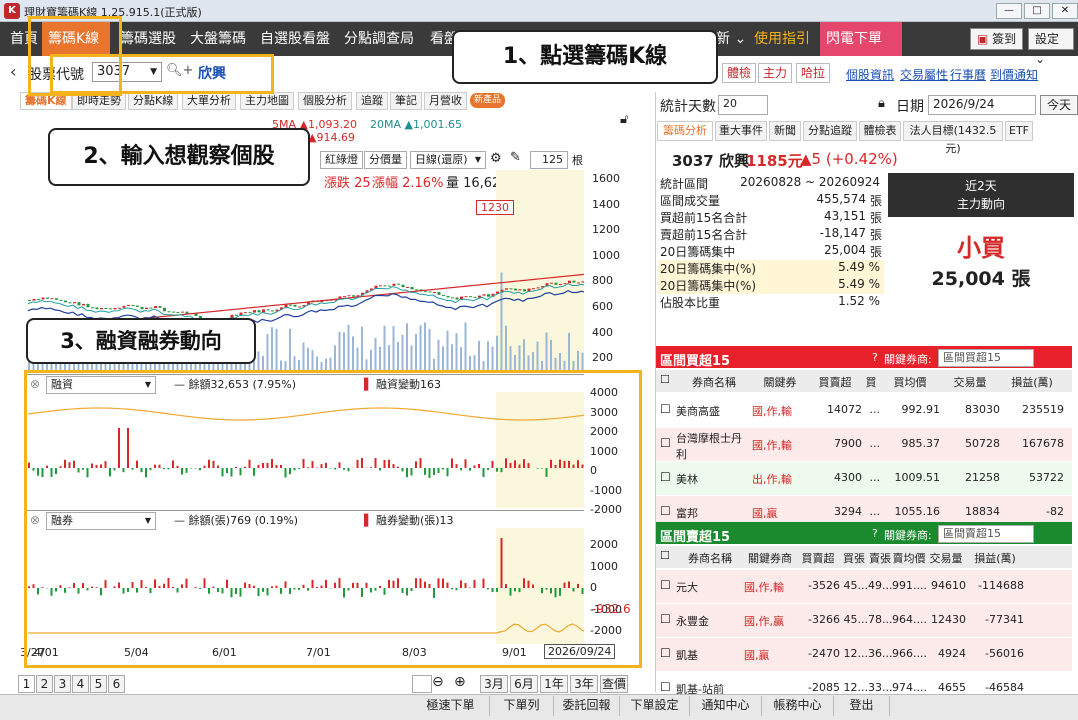  Describe the element at coordinates (448, 160) in the screenshot. I see `frequency-select: 日線(還原) ▼` at that location.